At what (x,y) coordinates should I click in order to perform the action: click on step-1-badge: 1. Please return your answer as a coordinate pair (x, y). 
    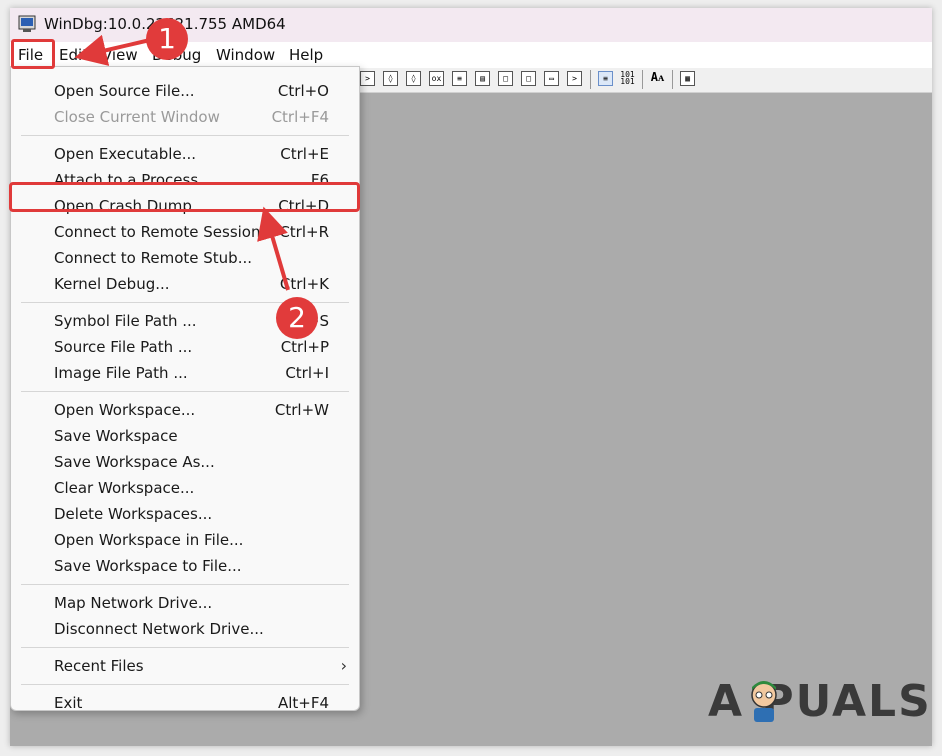
    Looking at the image, I should click on (167, 39).